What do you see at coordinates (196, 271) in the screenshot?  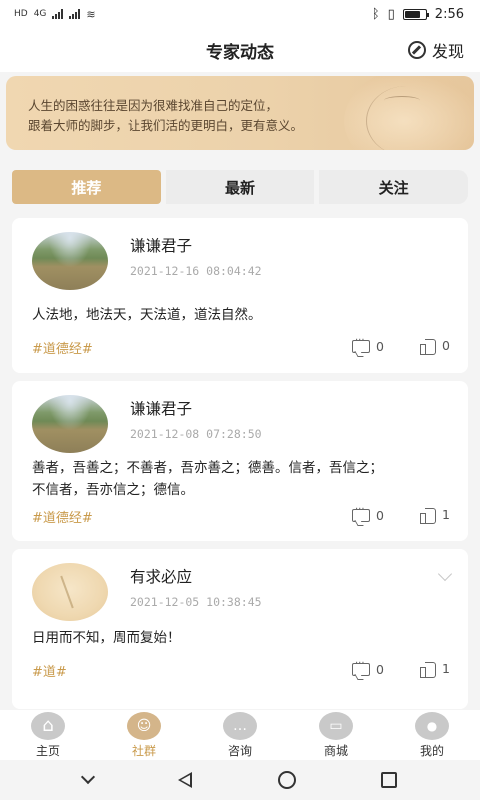 I see `post-time: 2021-12-16 08:04:42` at bounding box center [196, 271].